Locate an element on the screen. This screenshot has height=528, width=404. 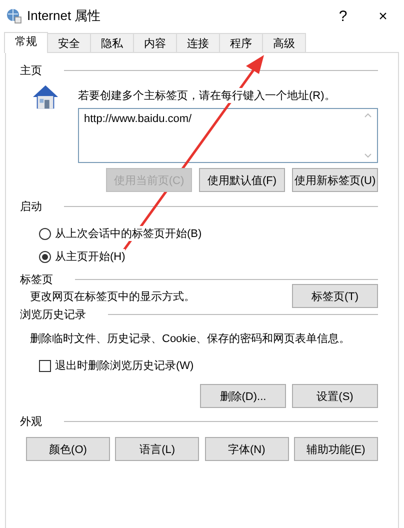
close-button: × is located at coordinates (383, 16).